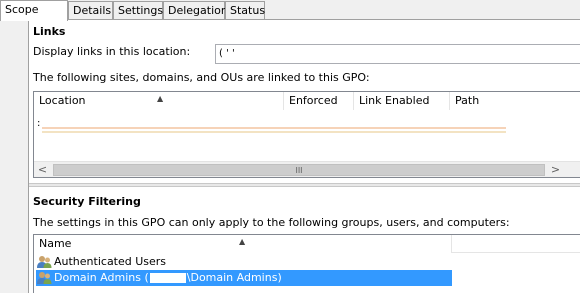  What do you see at coordinates (112, 51) in the screenshot?
I see `display-links-label: Display links in this location:` at bounding box center [112, 51].